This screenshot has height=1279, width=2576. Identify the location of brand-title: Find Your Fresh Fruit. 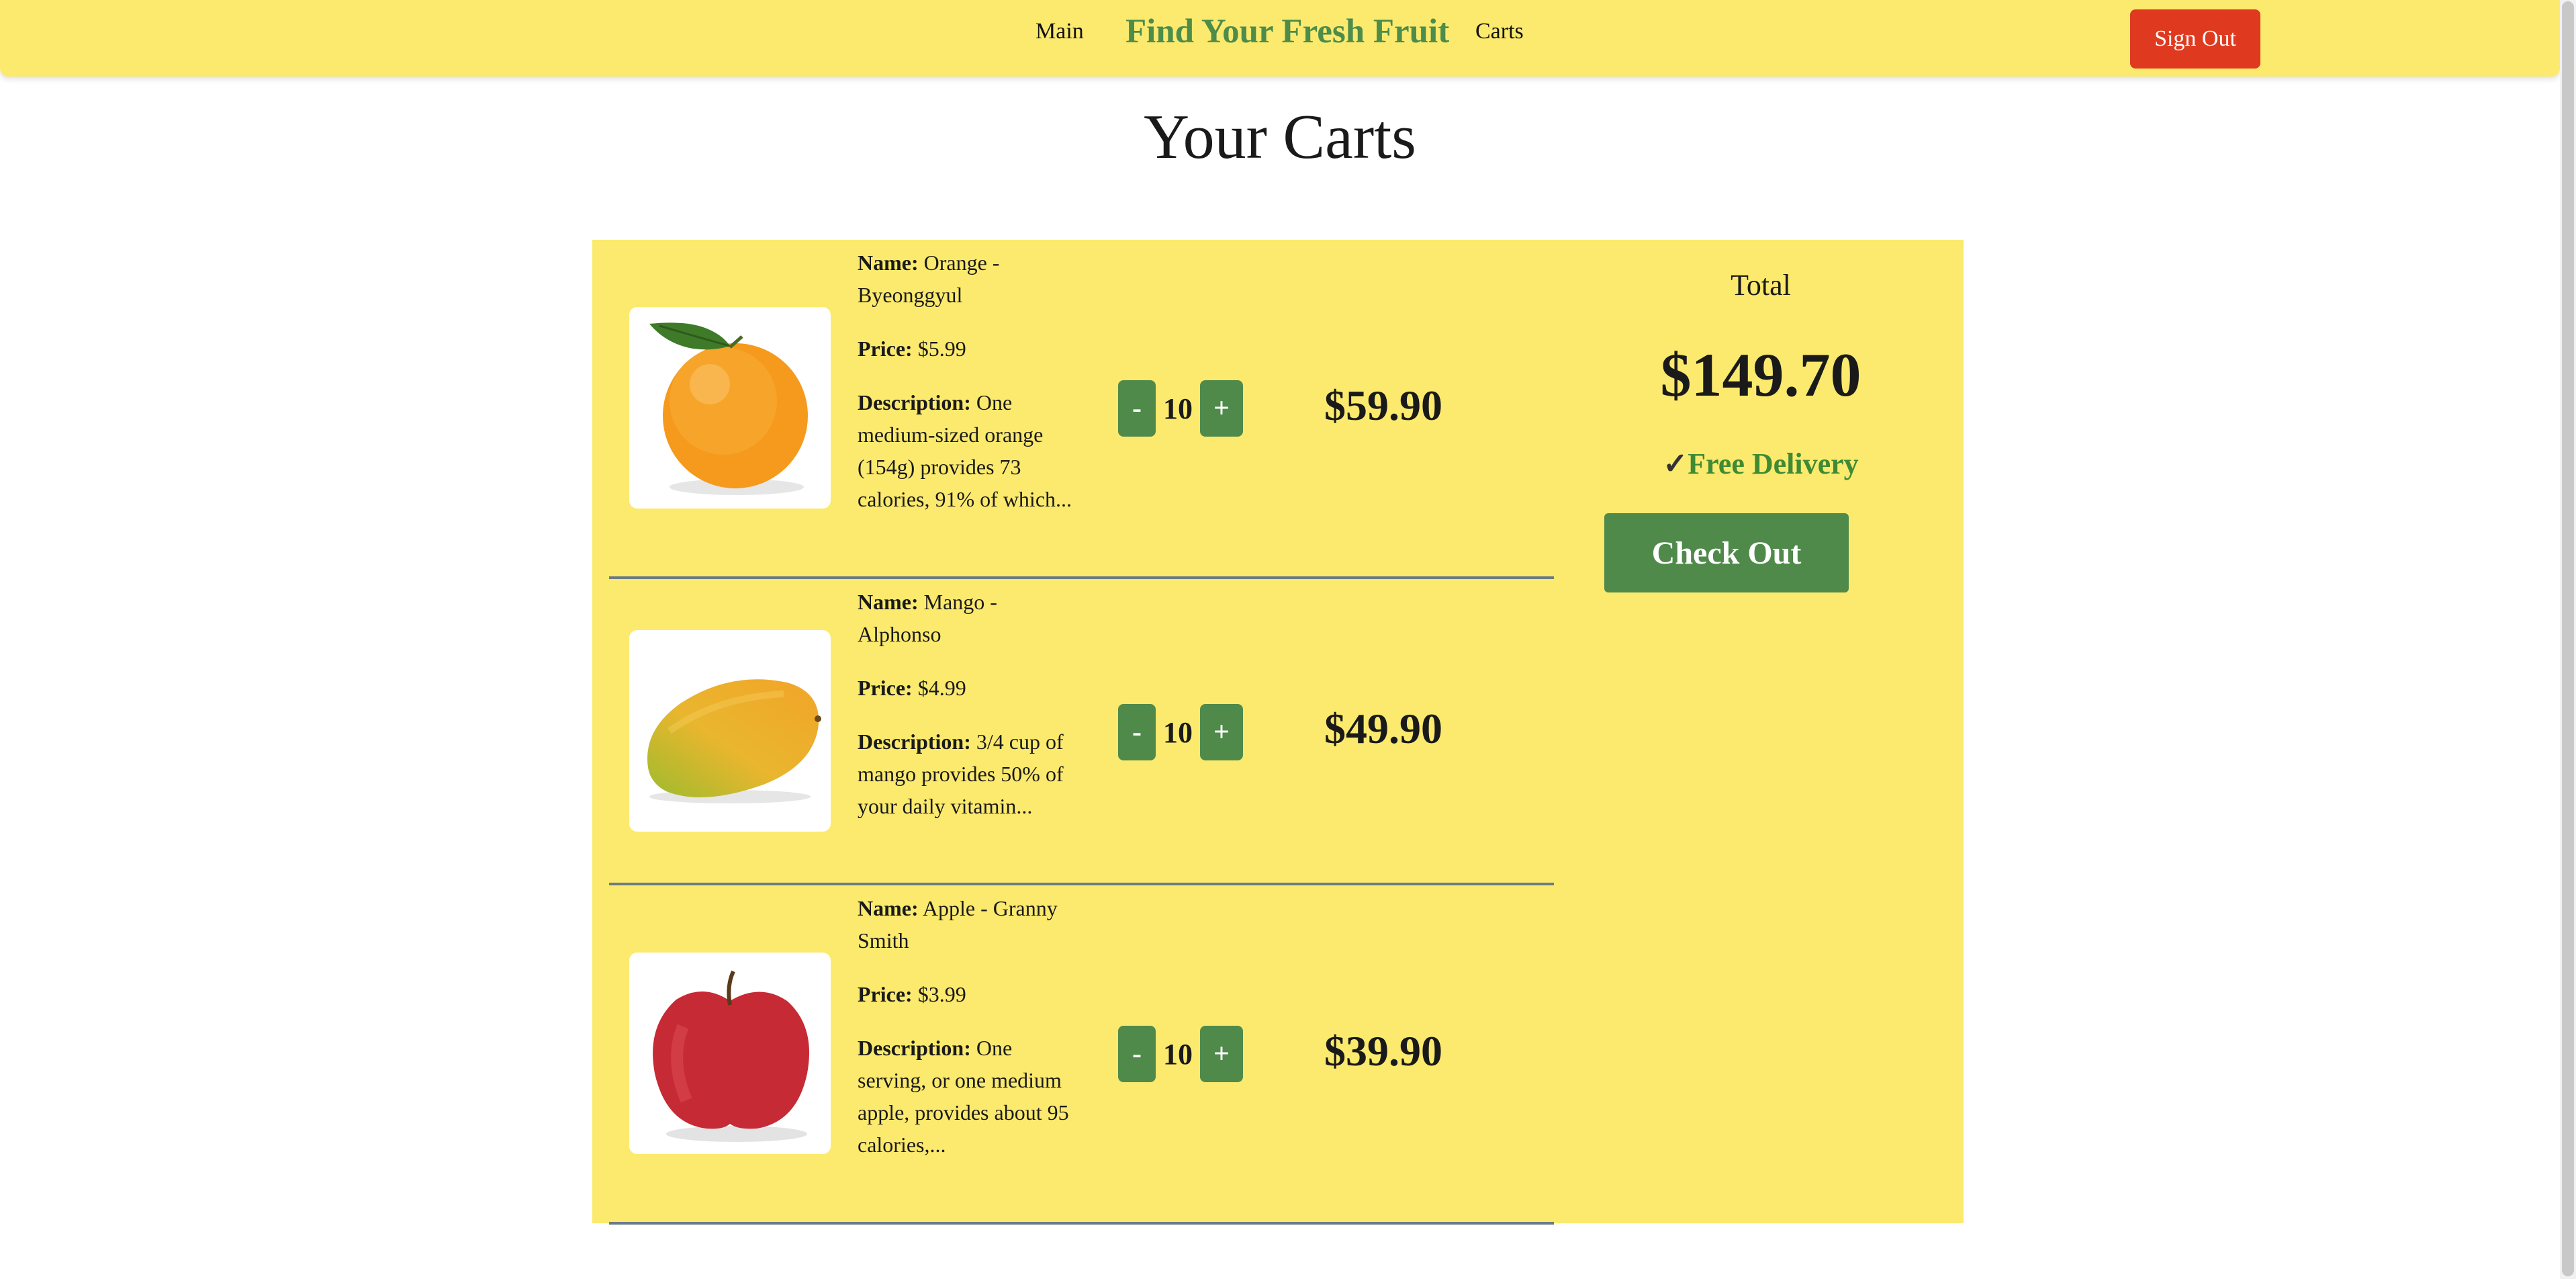
(1287, 31).